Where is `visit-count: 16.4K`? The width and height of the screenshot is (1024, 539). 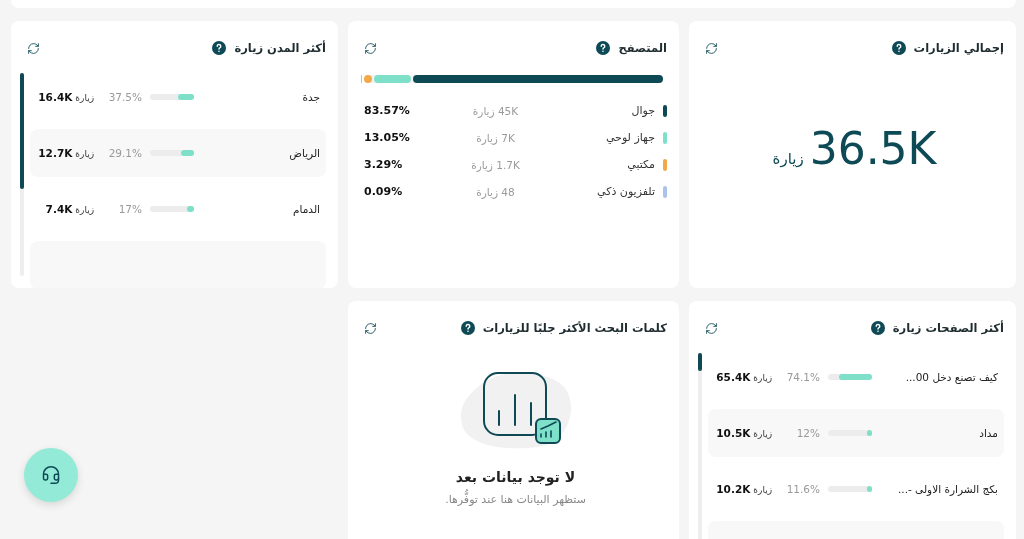
visit-count: 16.4K is located at coordinates (55, 97).